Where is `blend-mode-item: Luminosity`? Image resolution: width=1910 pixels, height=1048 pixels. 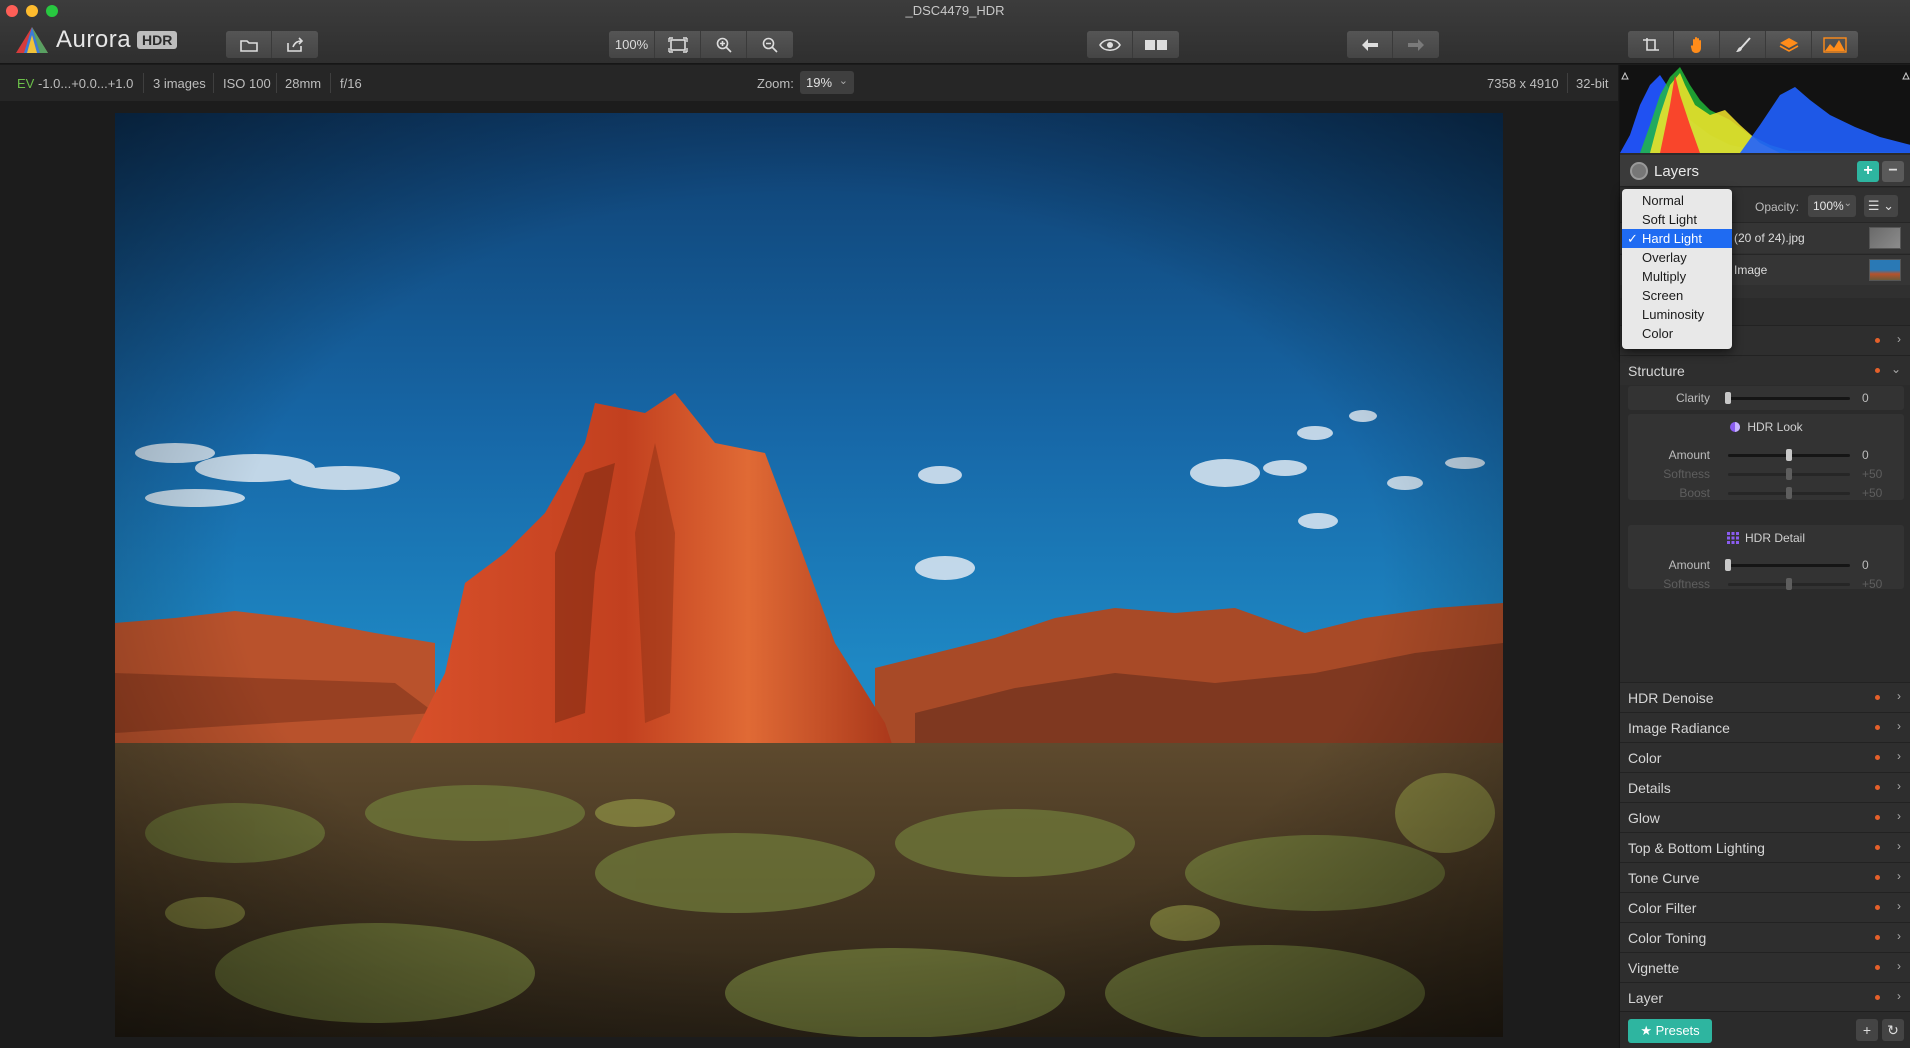 blend-mode-item: Luminosity is located at coordinates (1677, 314).